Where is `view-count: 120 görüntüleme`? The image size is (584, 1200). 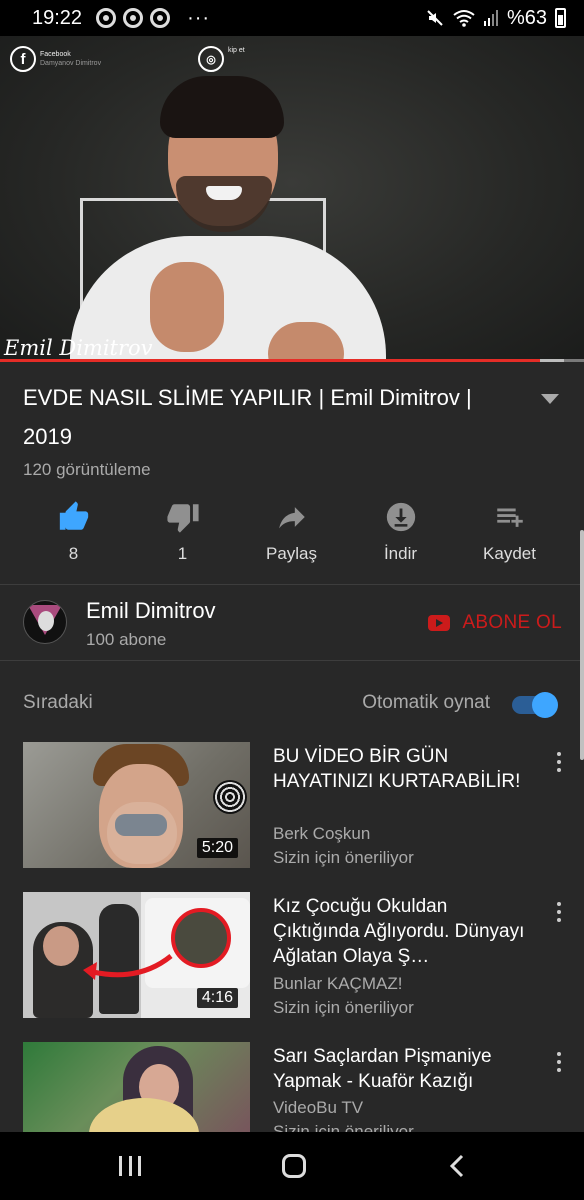
view-count: 120 görüntüleme is located at coordinates (87, 469).